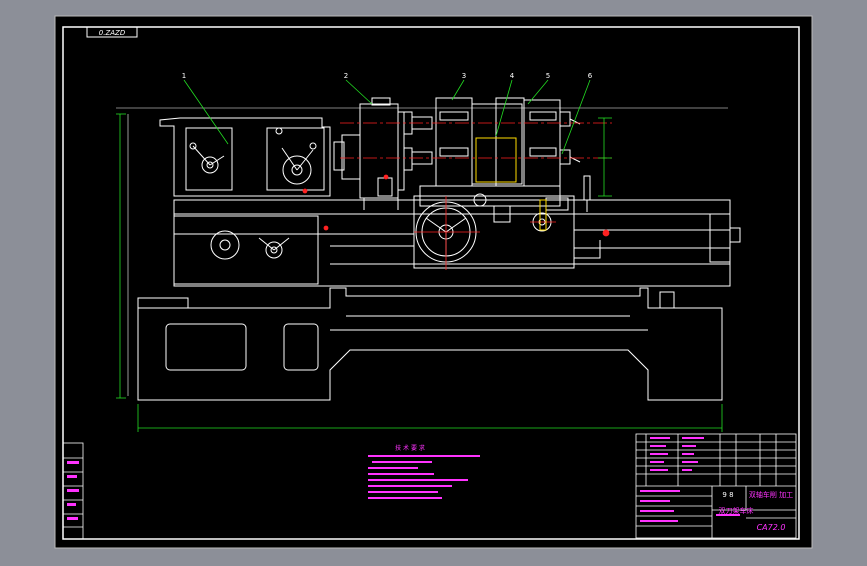  Describe the element at coordinates (548, 76) in the screenshot. I see `leader-number-5: 5` at that location.